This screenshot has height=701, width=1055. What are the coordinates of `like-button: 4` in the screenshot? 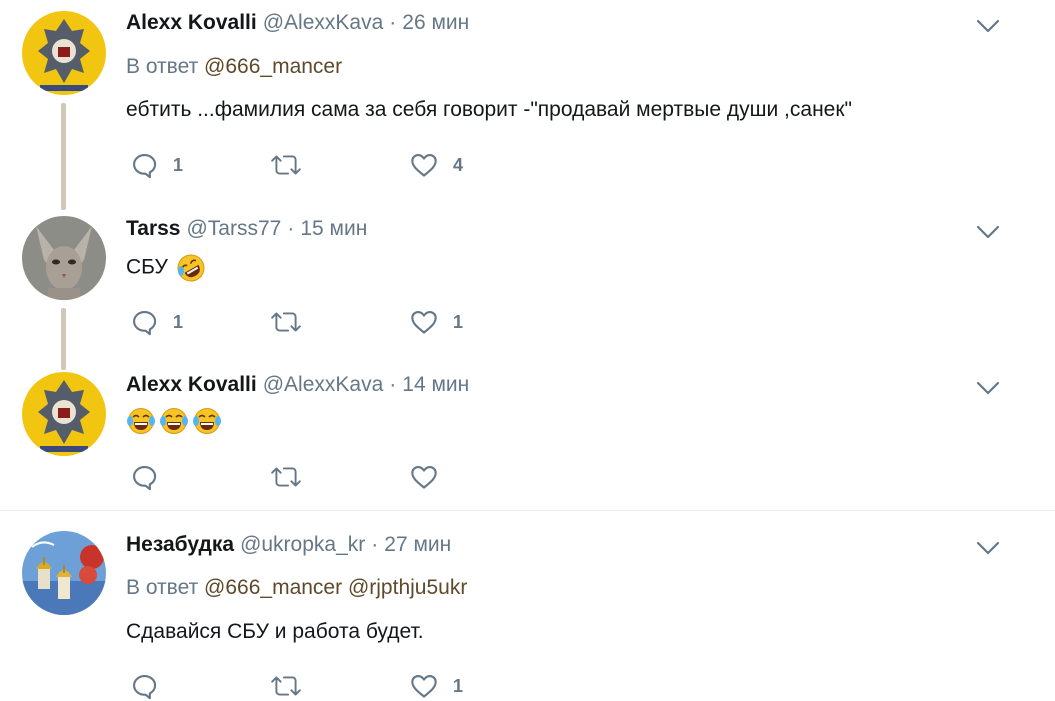 It's located at (436, 165).